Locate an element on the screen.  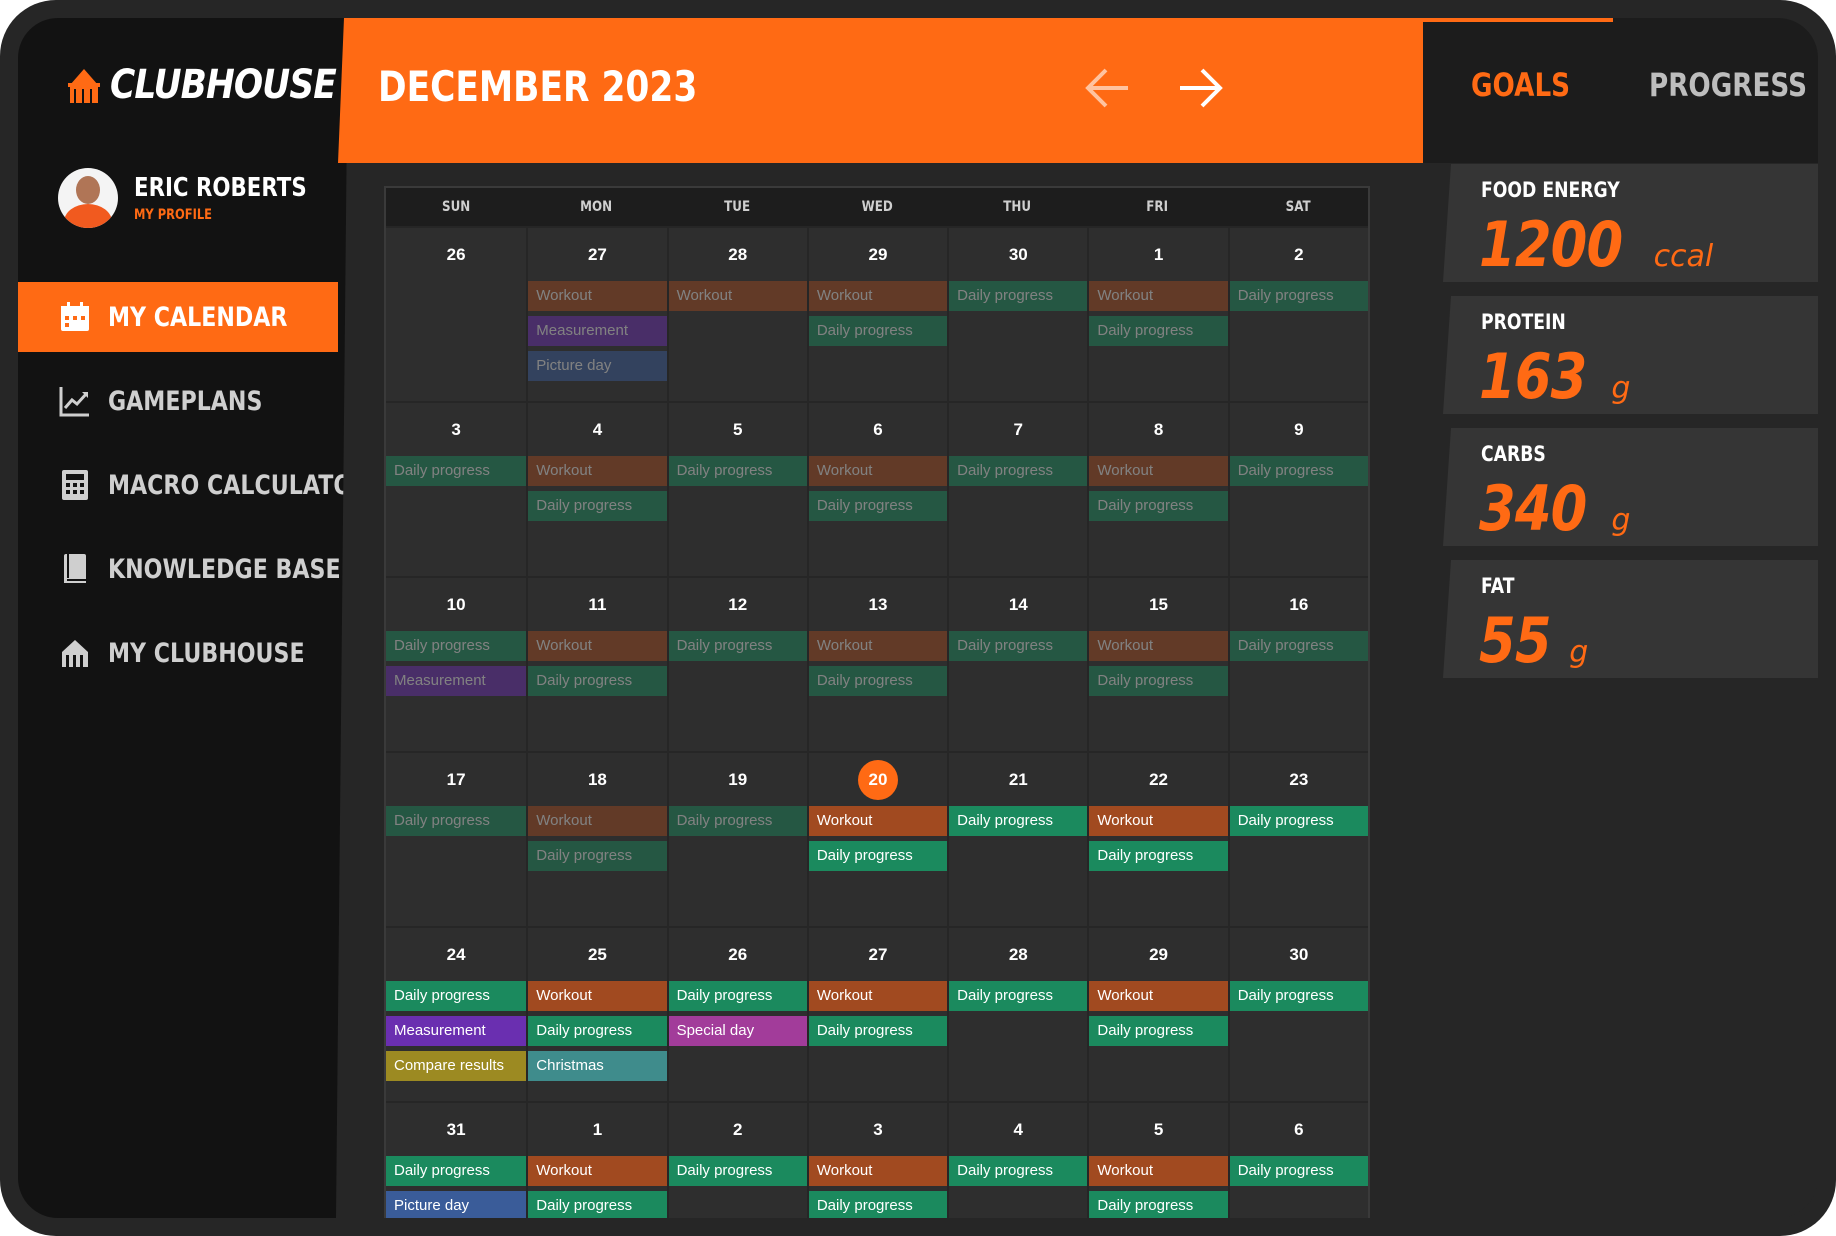
calendar-day-cell: 27 Workout Measurement Picture day is located at coordinates (596, 314).